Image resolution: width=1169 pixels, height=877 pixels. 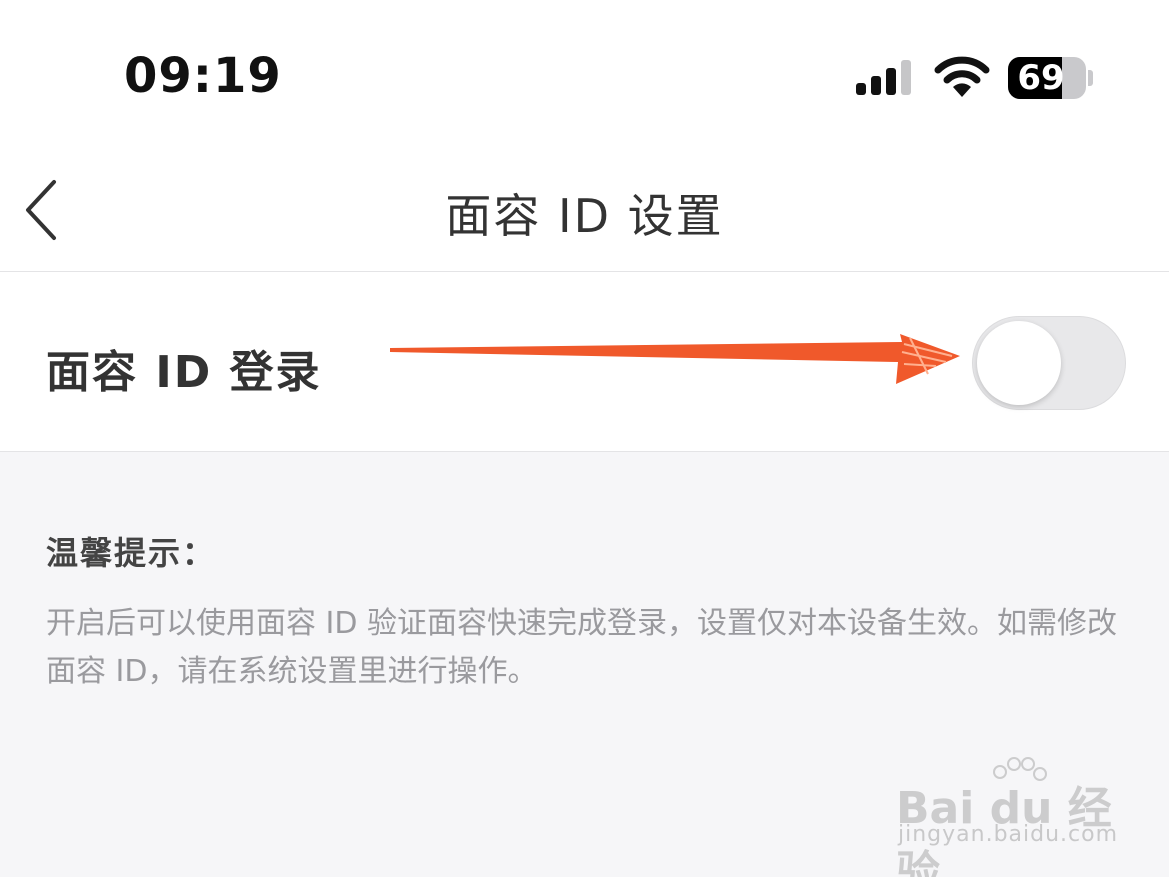 I want to click on tips-title: 温馨提示：, so click(x=131, y=553).